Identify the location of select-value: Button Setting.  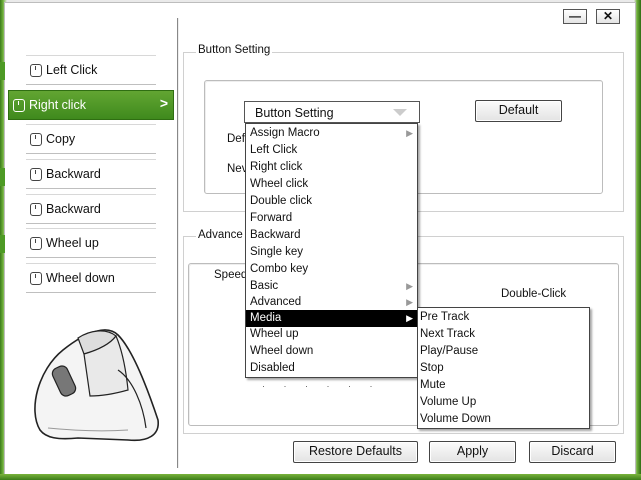
(294, 113).